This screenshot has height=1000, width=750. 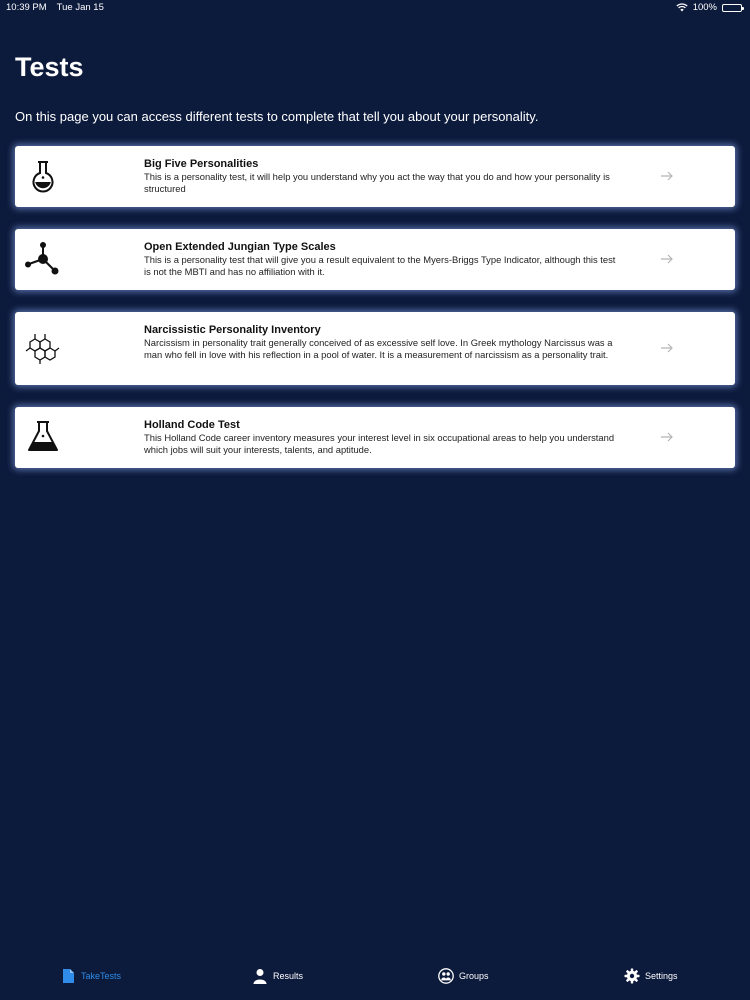 What do you see at coordinates (42, 258) in the screenshot?
I see `molecule-icon` at bounding box center [42, 258].